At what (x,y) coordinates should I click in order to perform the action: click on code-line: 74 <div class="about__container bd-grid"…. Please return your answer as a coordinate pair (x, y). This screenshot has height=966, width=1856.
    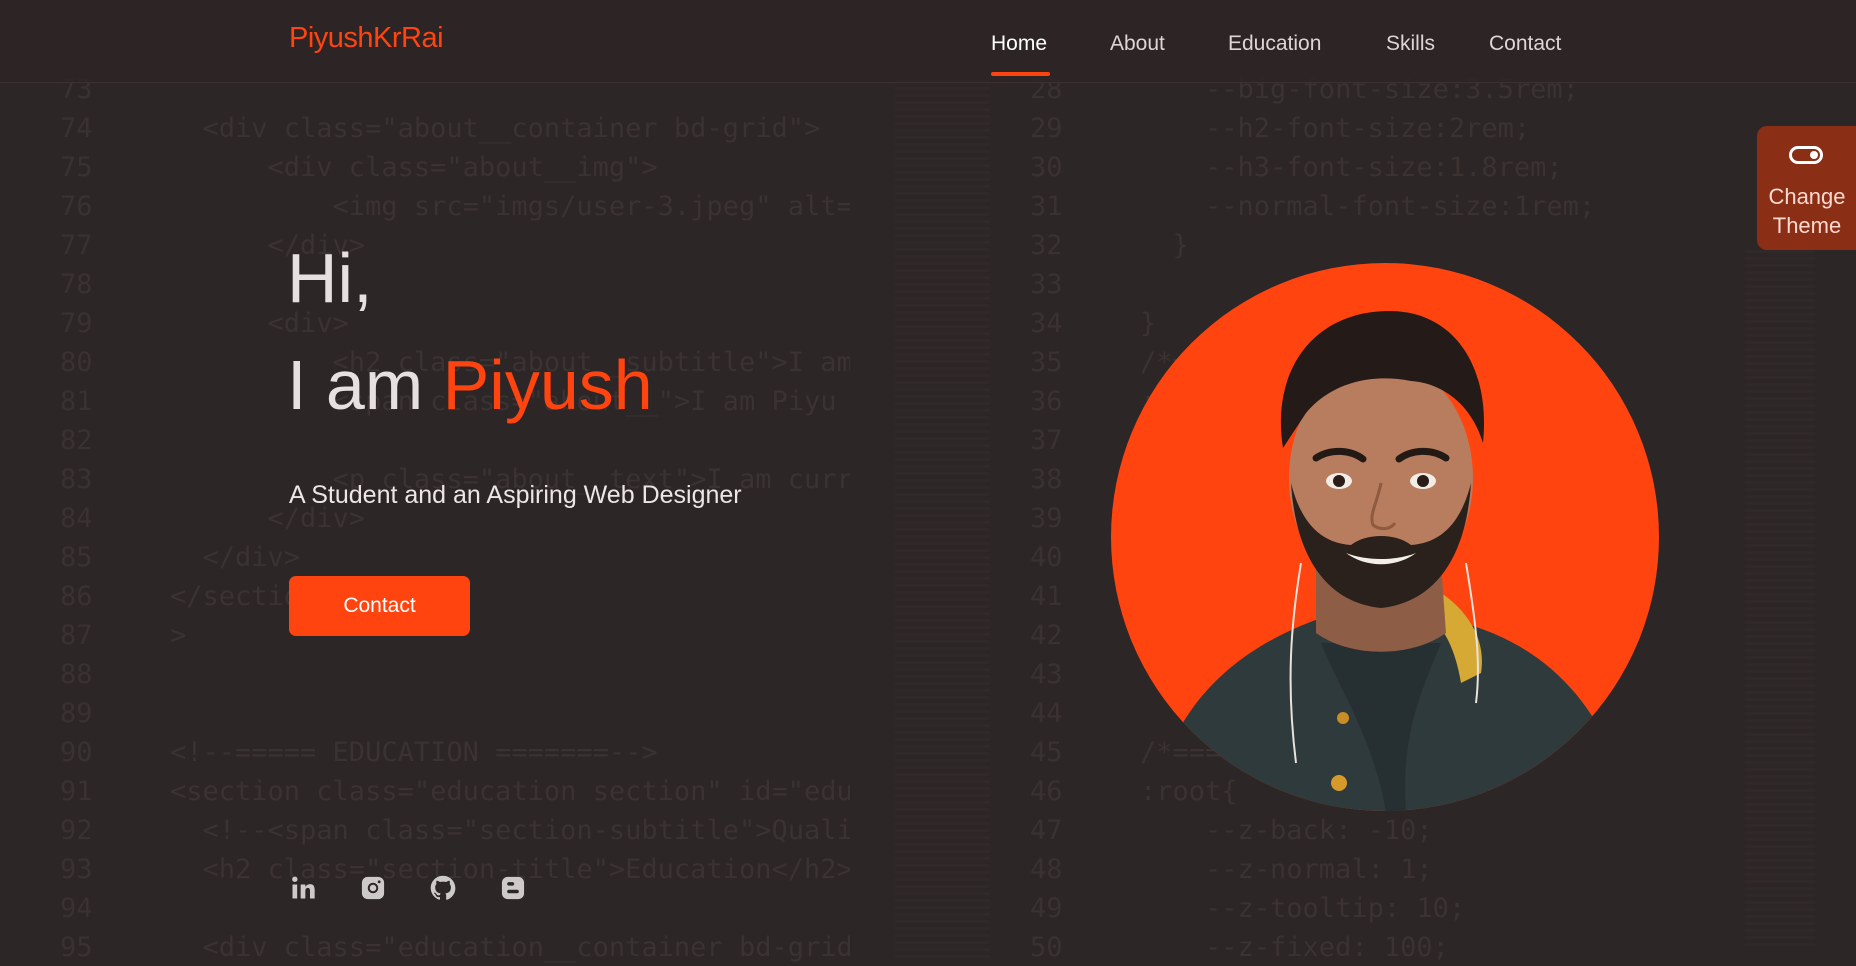
    Looking at the image, I should click on (455, 128).